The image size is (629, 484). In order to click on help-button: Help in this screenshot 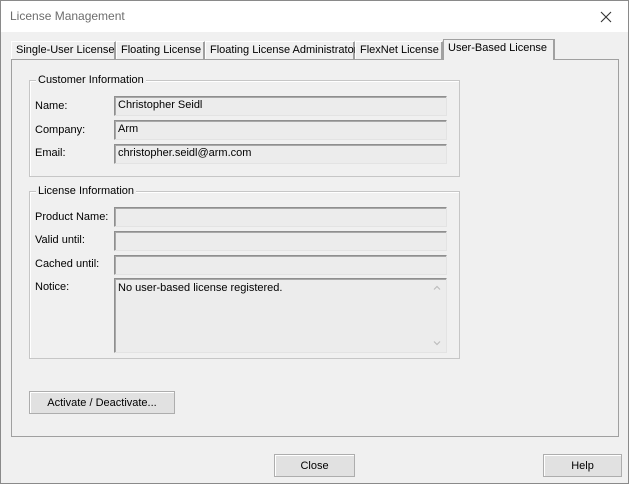, I will do `click(582, 465)`.